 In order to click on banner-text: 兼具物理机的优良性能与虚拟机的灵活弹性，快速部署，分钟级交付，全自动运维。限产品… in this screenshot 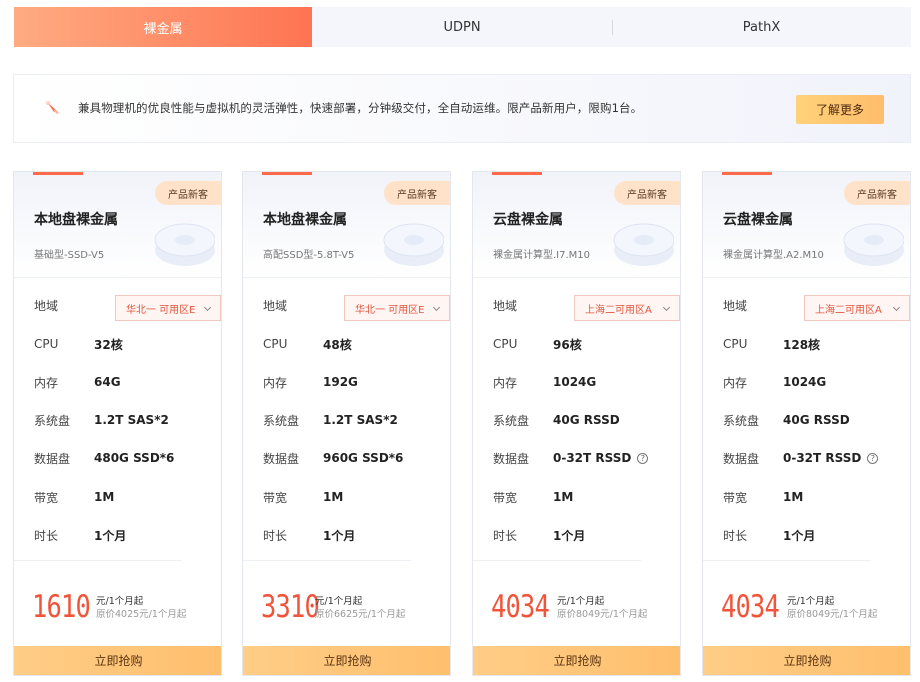, I will do `click(360, 108)`.